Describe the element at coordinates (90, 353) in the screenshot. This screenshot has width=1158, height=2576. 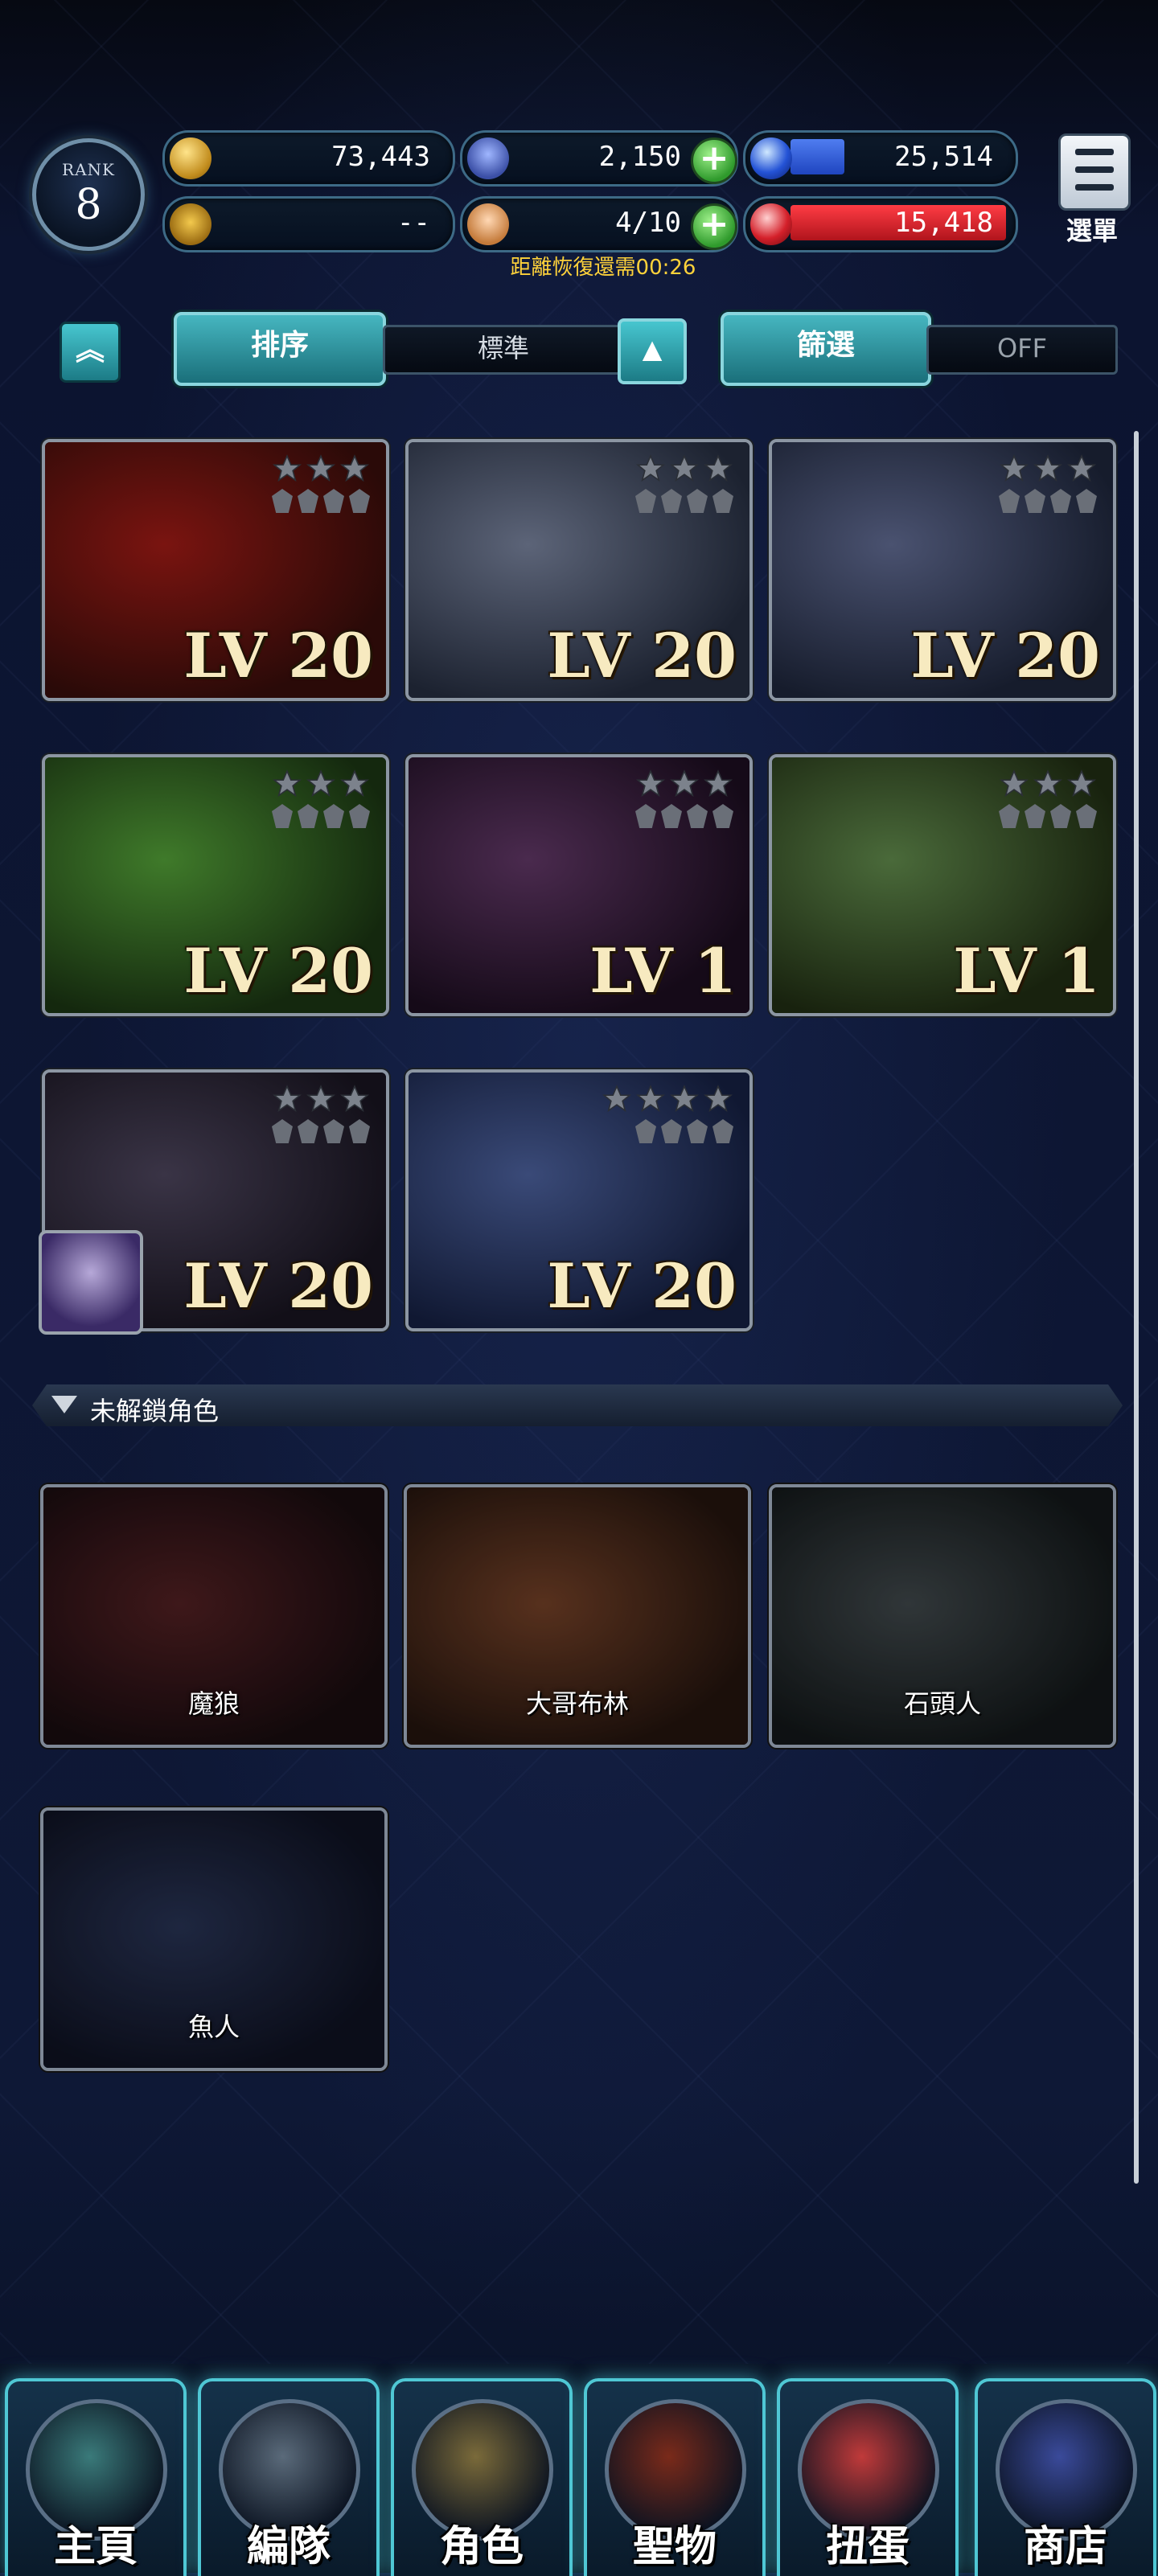
I see `collapse-button: ︽` at that location.